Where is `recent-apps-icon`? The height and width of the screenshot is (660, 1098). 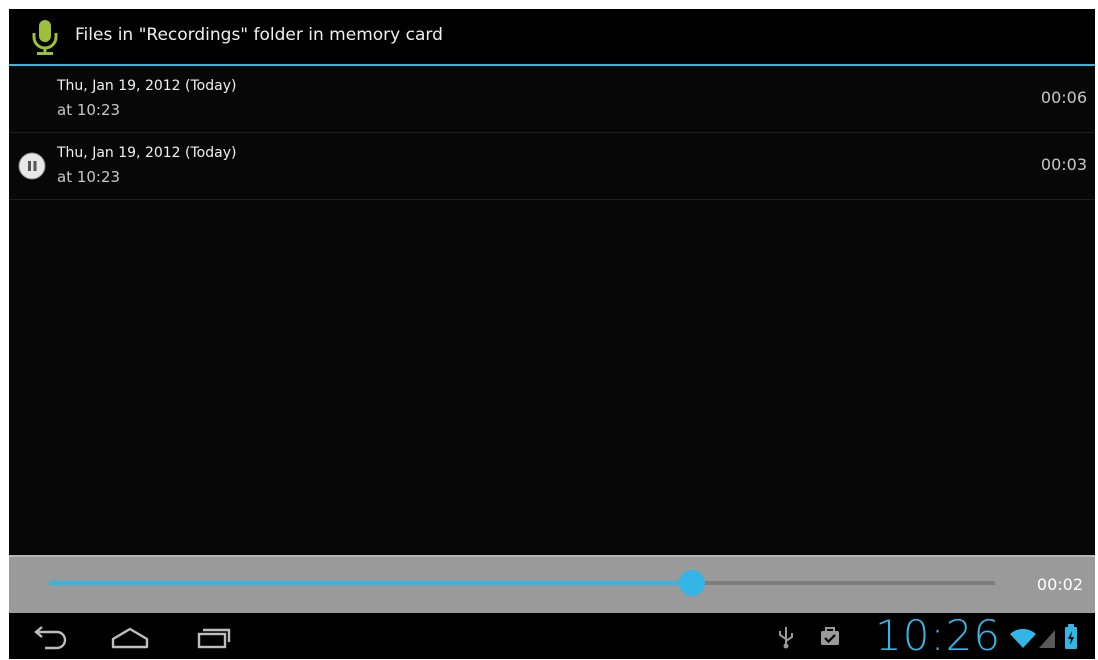
recent-apps-icon is located at coordinates (214, 637).